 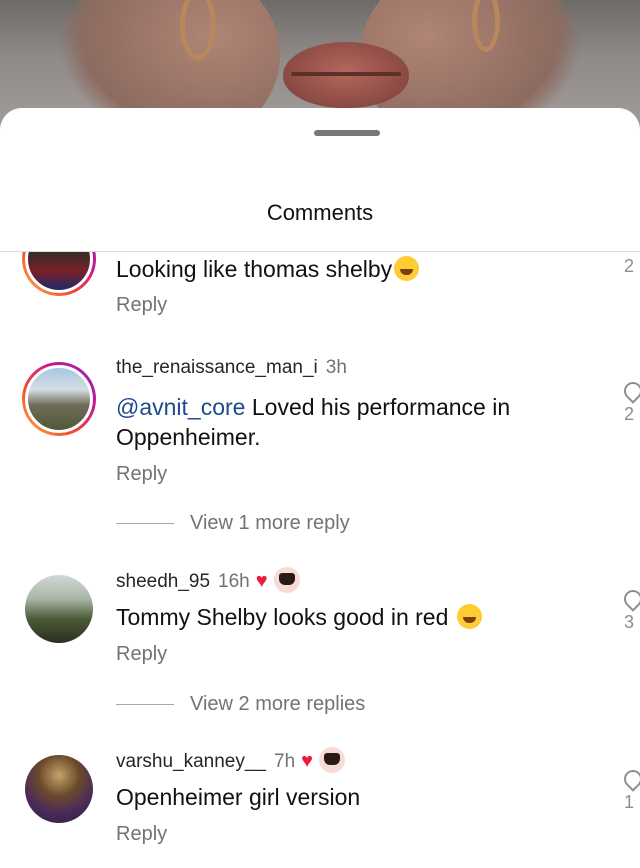 What do you see at coordinates (407, 268) in the screenshot?
I see `tears-of-joy-emoji` at bounding box center [407, 268].